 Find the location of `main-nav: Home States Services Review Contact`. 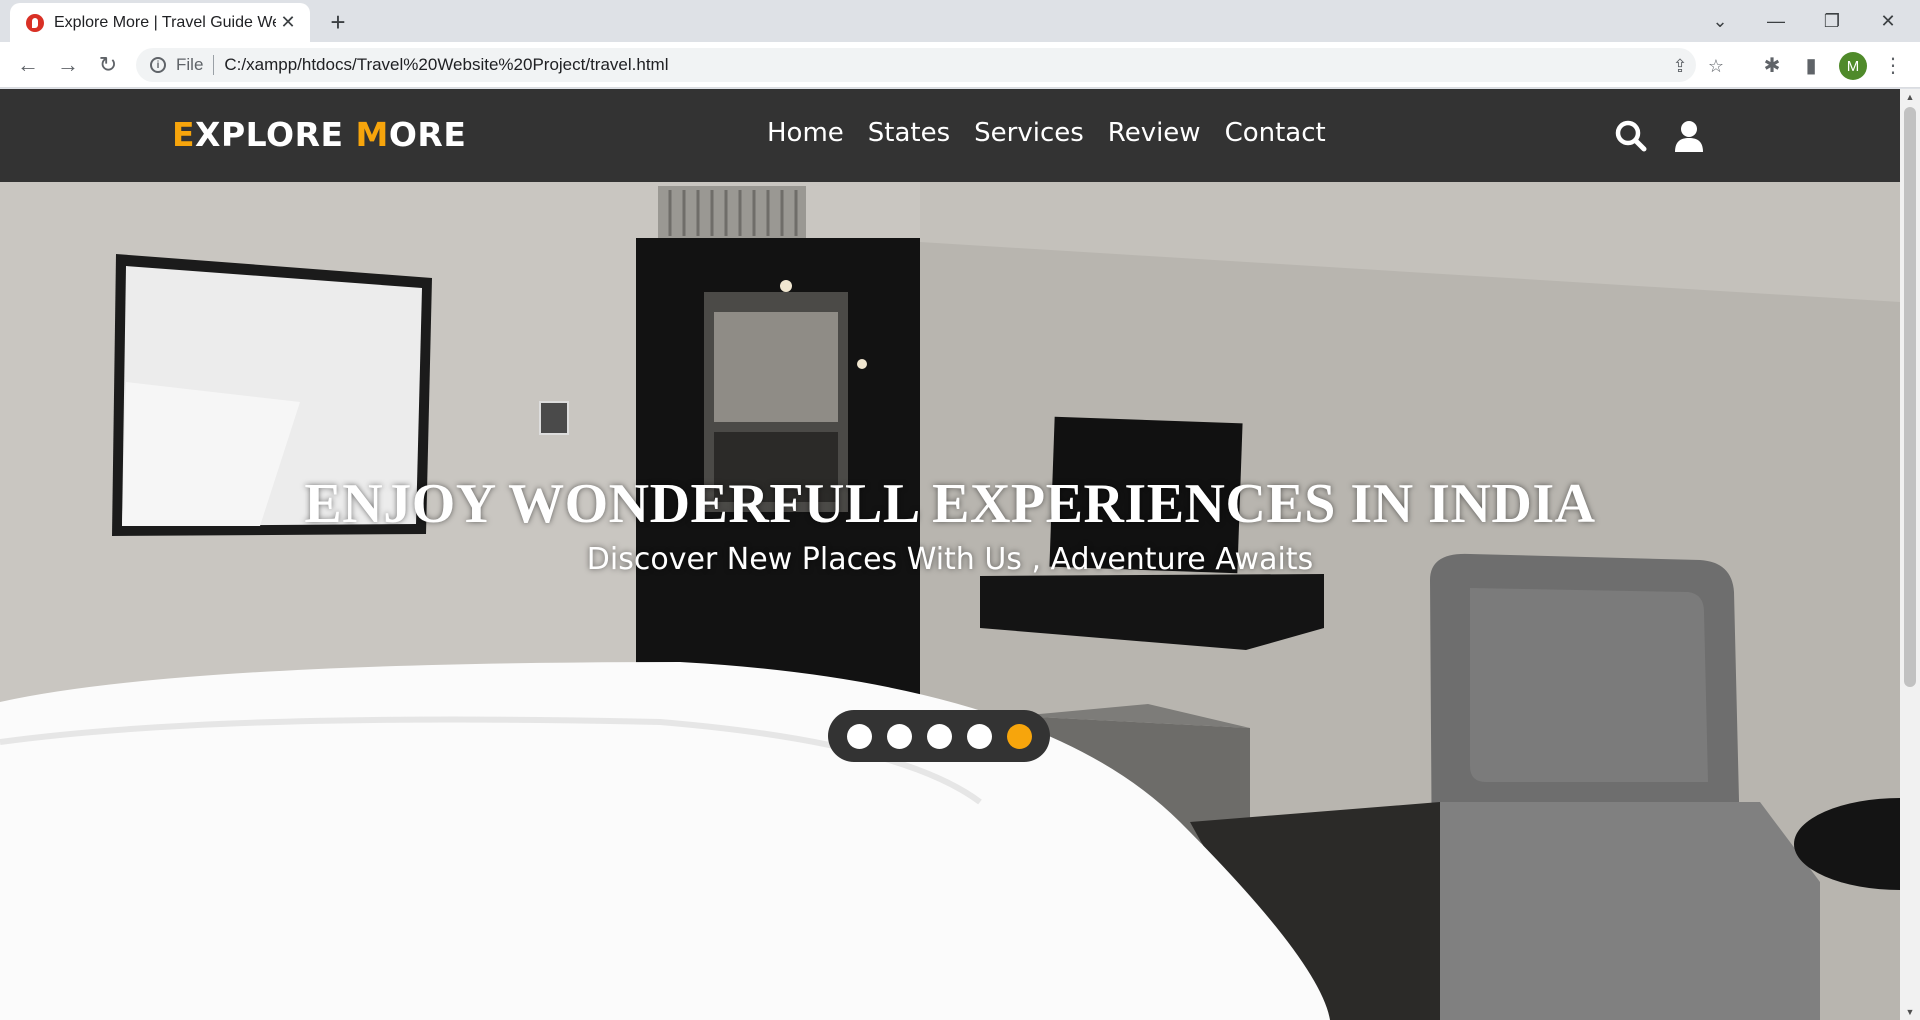

main-nav: Home States Services Review Contact is located at coordinates (1046, 133).